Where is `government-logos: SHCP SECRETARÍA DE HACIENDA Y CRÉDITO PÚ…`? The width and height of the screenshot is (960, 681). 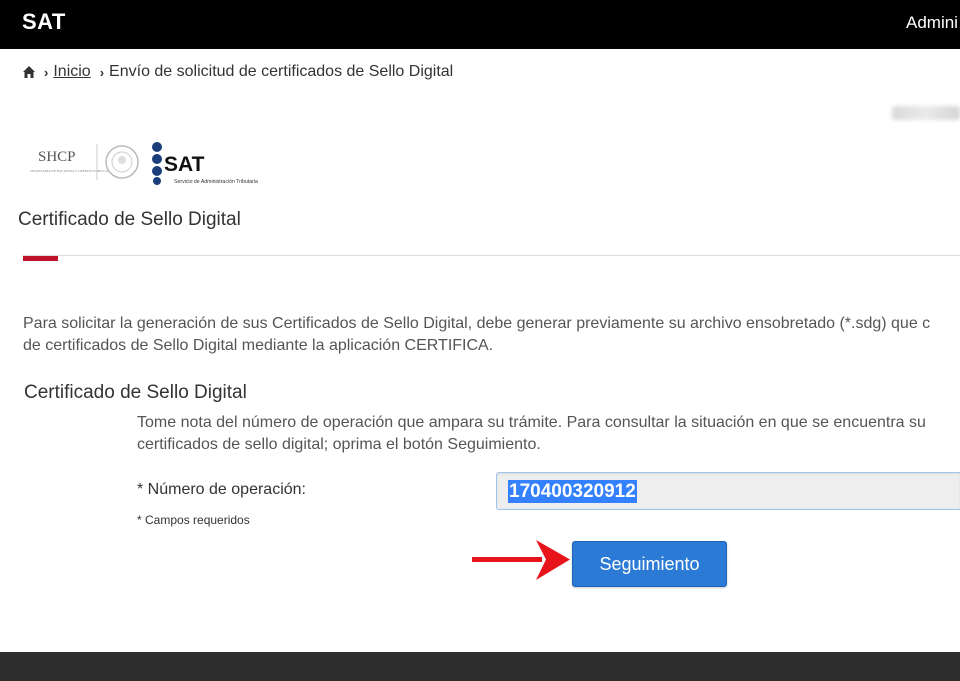
government-logos: SHCP SECRETARÍA DE HACIENDA Y CRÉDITO PÚ… is located at coordinates (144, 163).